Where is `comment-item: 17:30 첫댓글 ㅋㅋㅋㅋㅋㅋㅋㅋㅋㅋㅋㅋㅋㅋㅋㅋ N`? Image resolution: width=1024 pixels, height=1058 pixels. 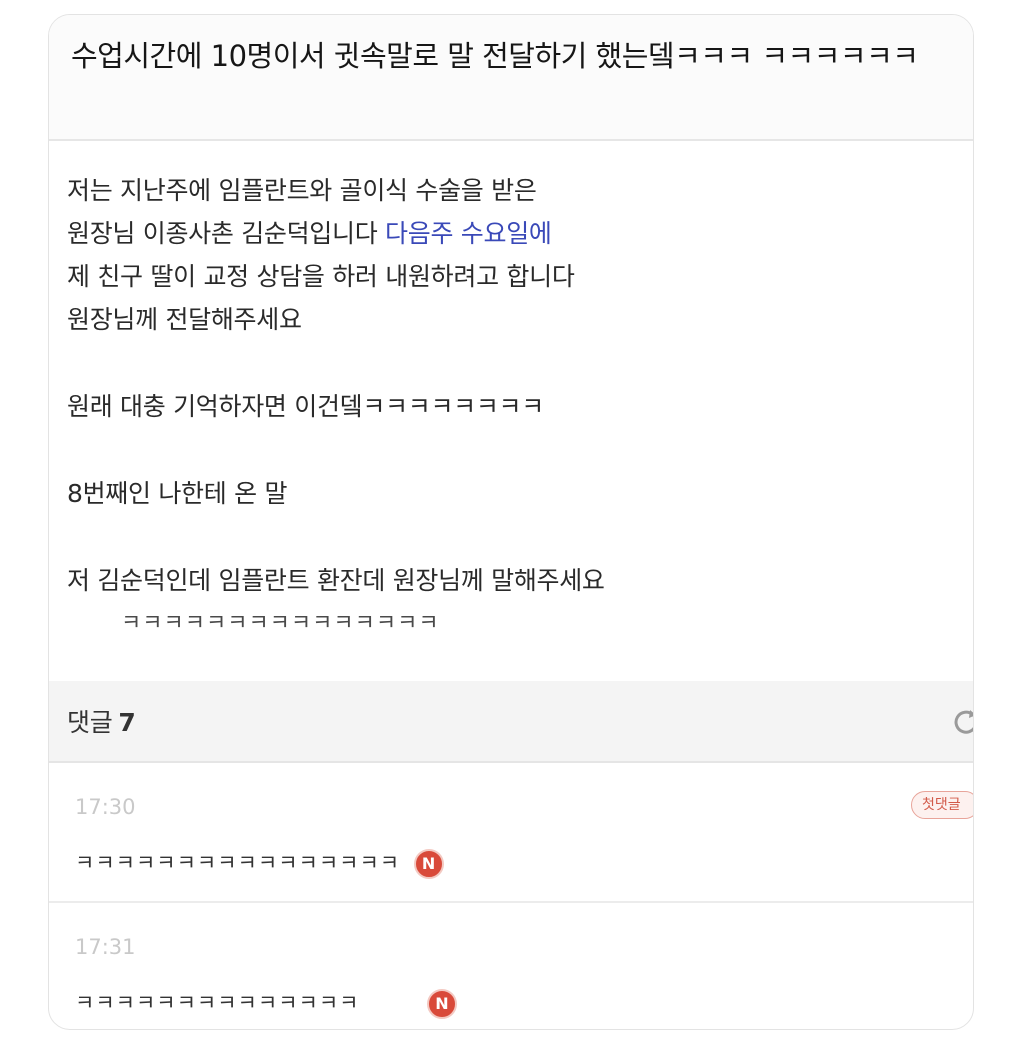
comment-item: 17:30 첫댓글 ㅋㅋㅋㅋㅋㅋㅋㅋㅋㅋㅋㅋㅋㅋㅋㅋ N is located at coordinates (511, 833).